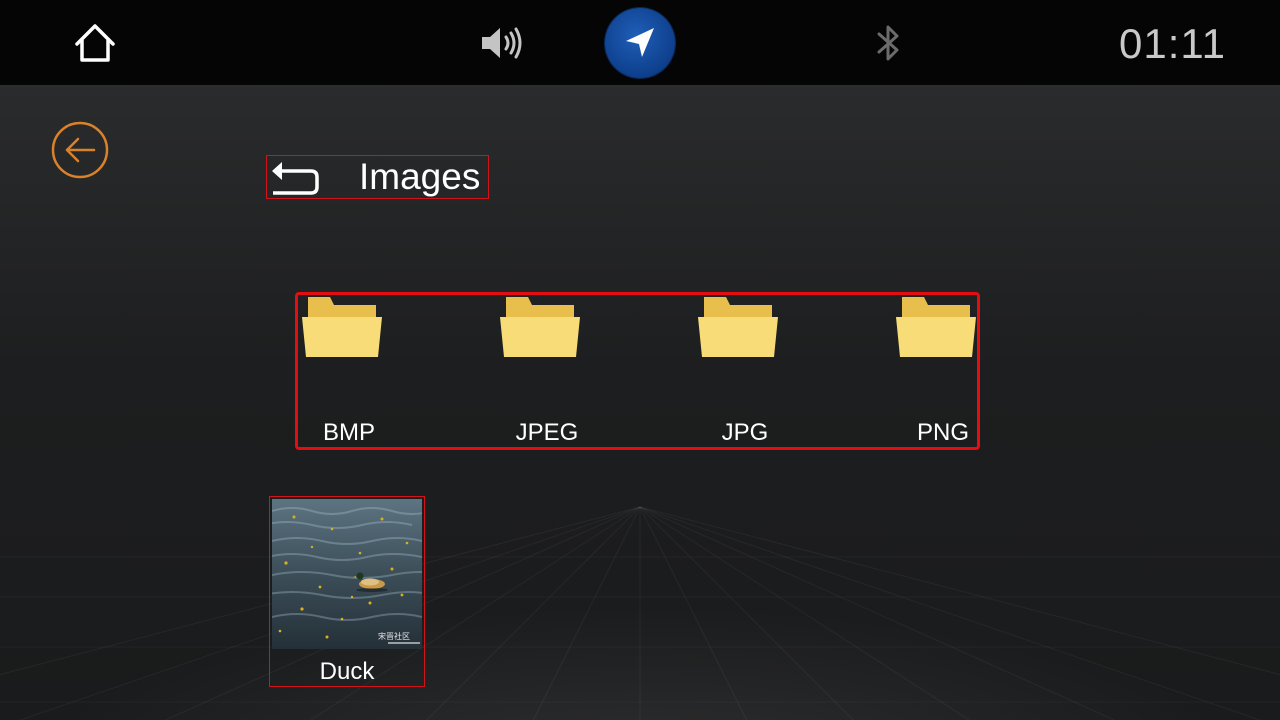 This screenshot has height=720, width=1280. I want to click on clock: 01:11, so click(1172, 43).